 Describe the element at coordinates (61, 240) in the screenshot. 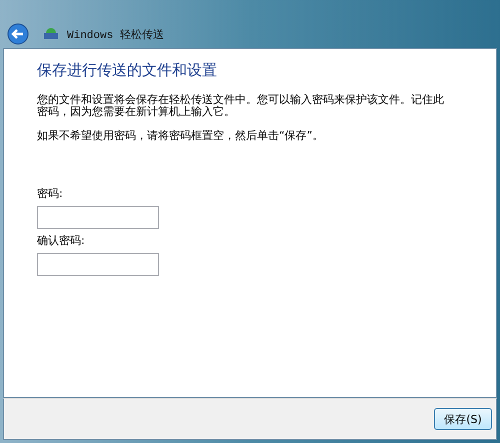

I see `field-label: 确认密码:` at that location.